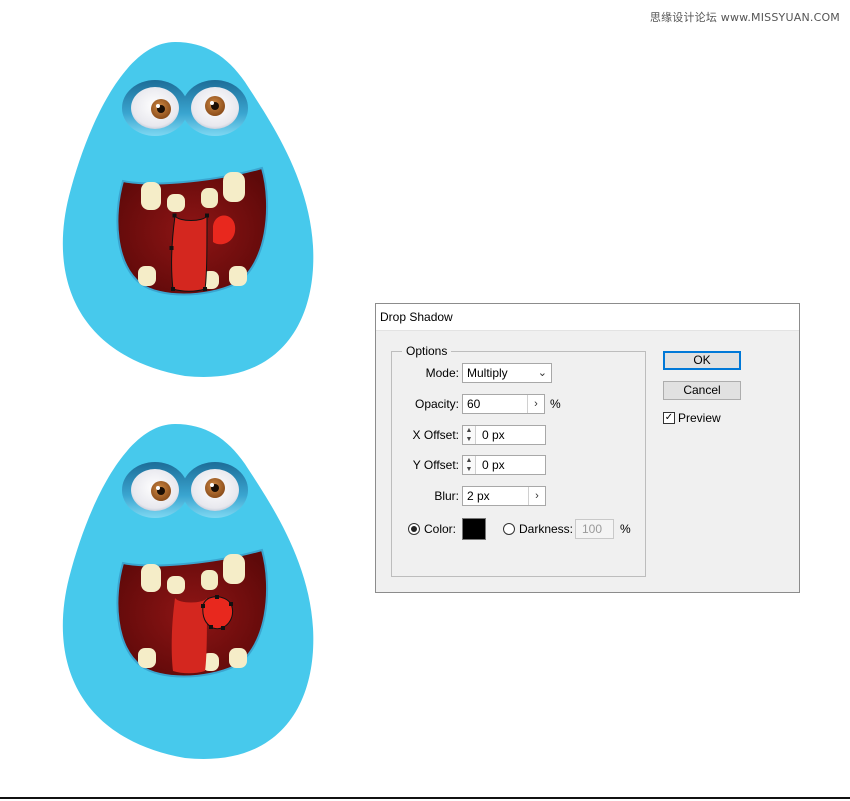  I want to click on darkness-input: 100, so click(594, 529).